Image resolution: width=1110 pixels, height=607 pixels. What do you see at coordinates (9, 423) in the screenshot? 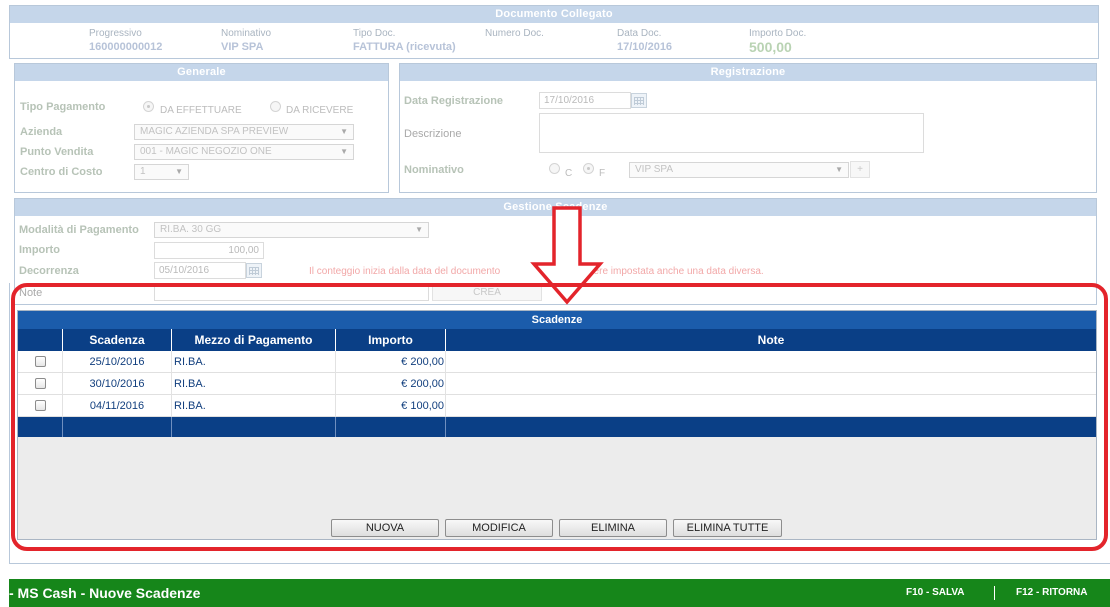
I see `content-frame-left` at bounding box center [9, 423].